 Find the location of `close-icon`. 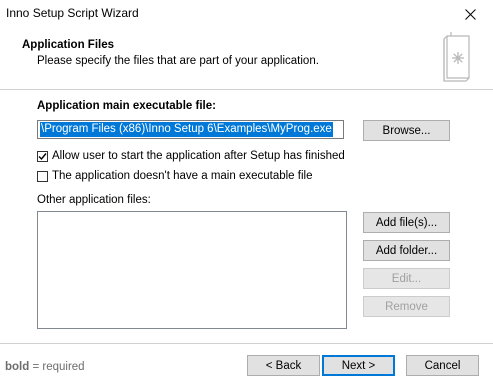

close-icon is located at coordinates (470, 14).